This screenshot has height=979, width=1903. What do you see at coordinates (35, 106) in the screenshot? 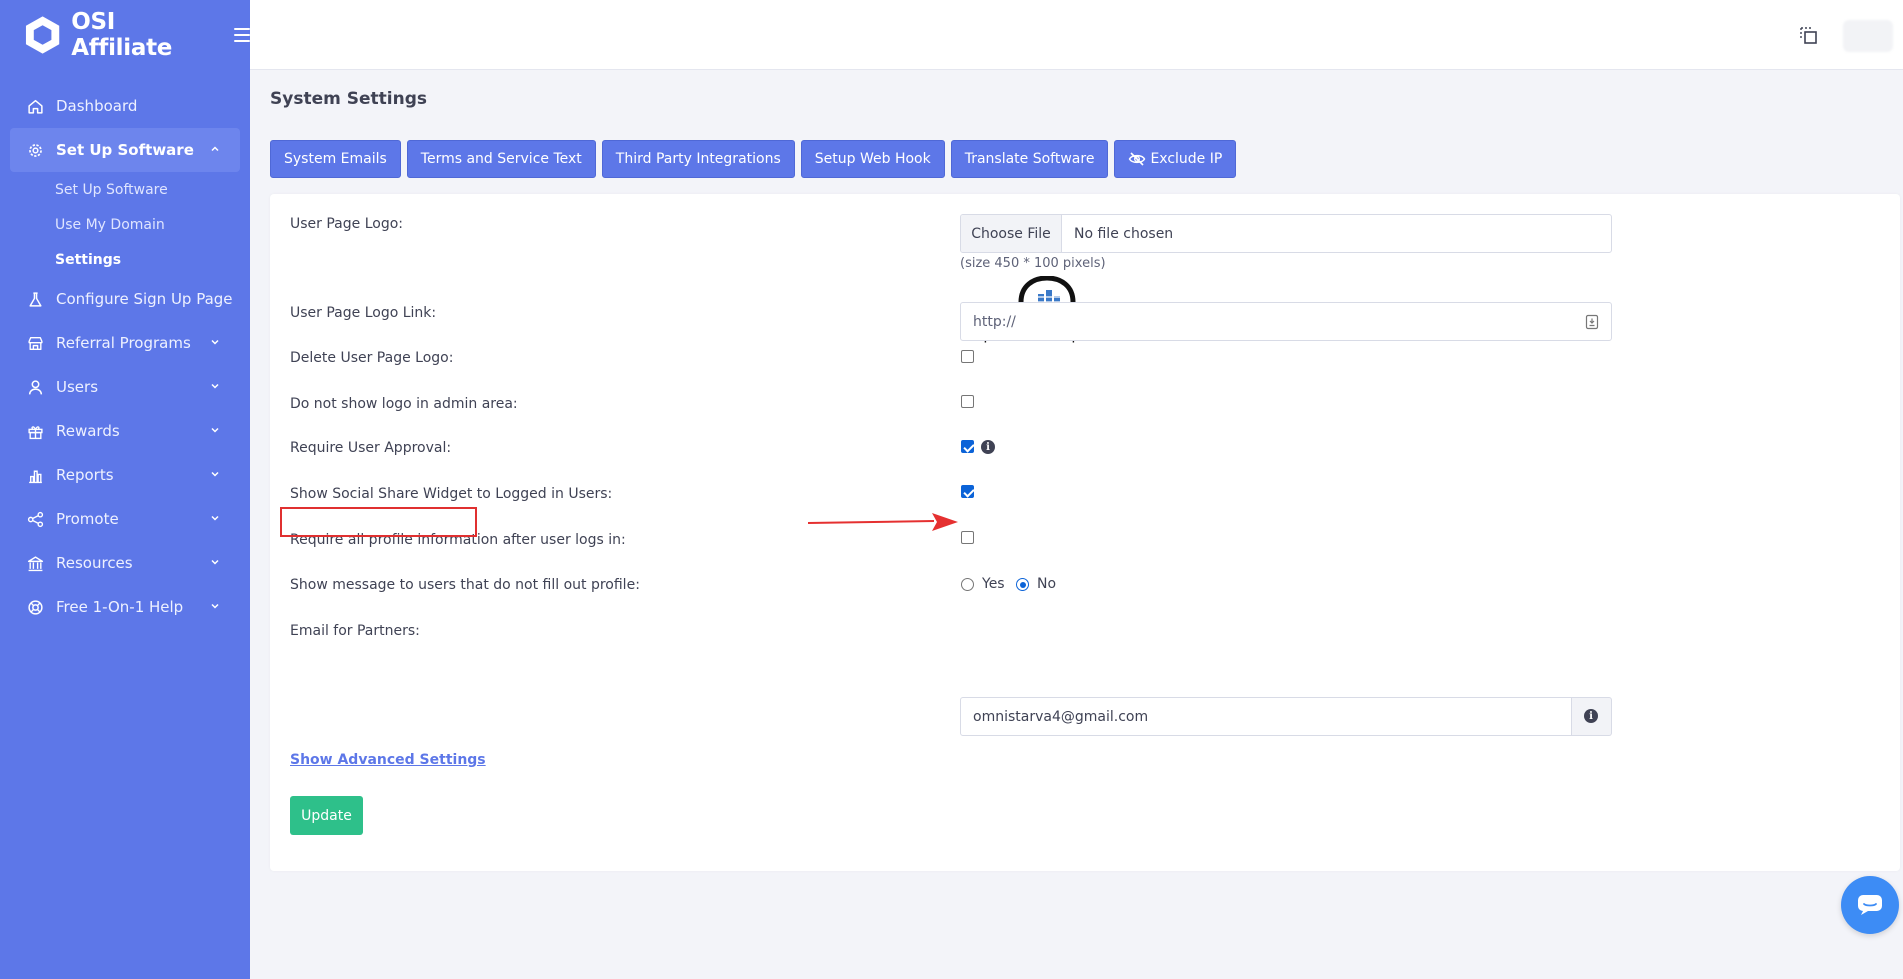
I see `home-icon` at bounding box center [35, 106].